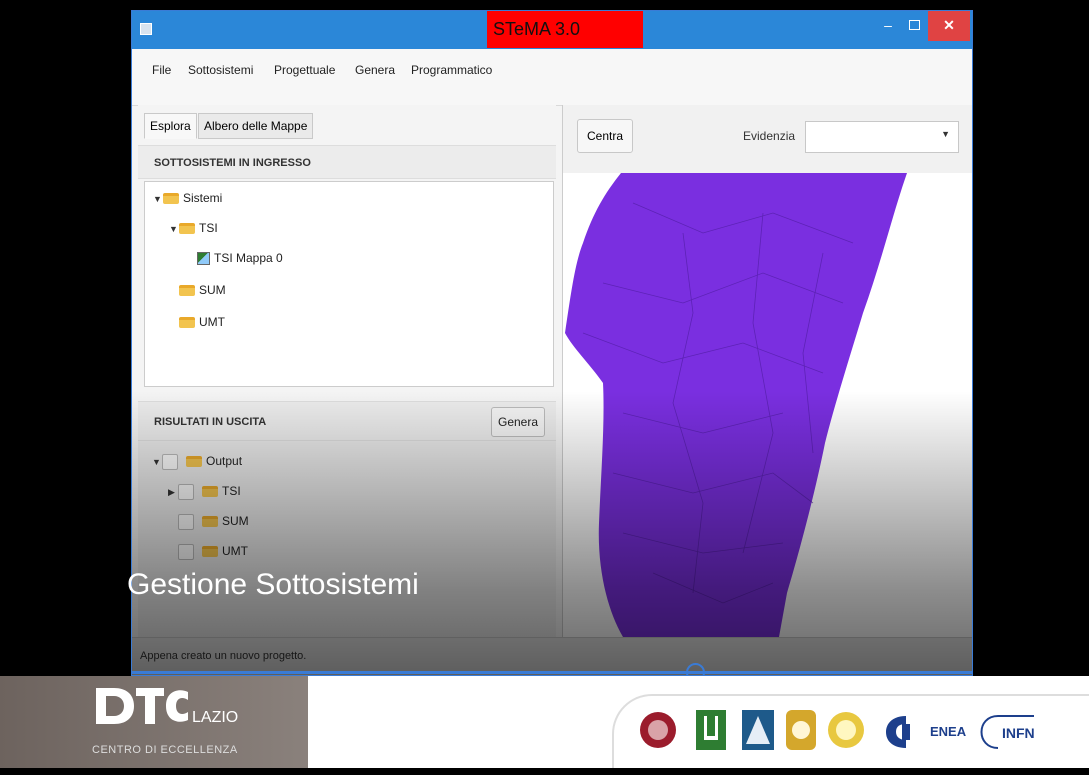 The height and width of the screenshot is (775, 1089). Describe the element at coordinates (882, 137) in the screenshot. I see `evidenzia-select: ▼` at that location.